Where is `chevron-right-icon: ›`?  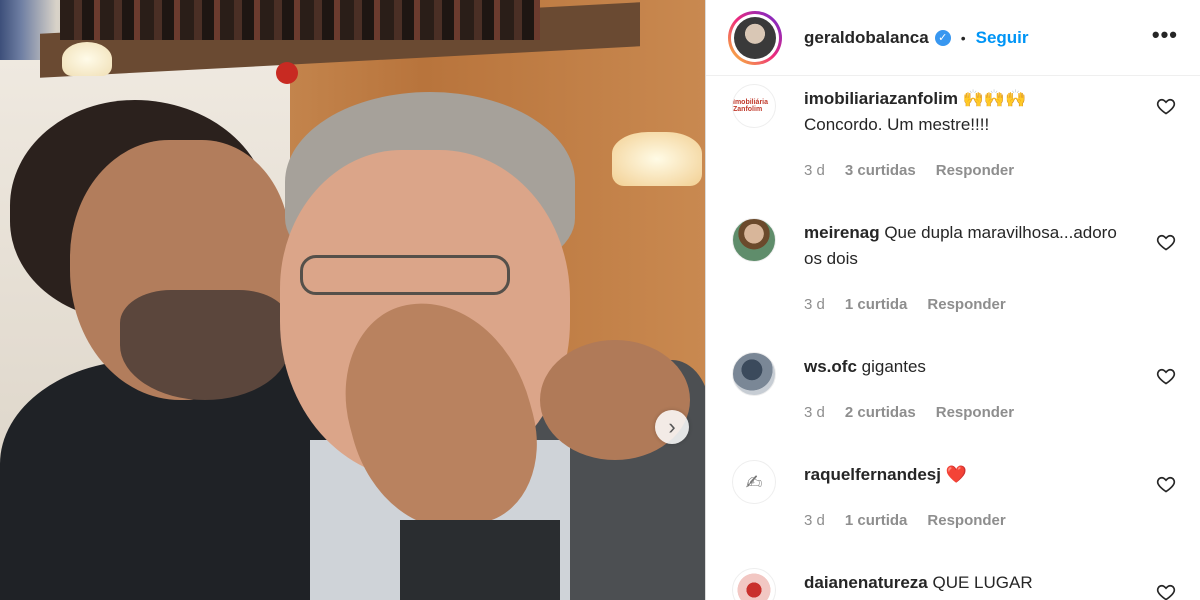
chevron-right-icon: › is located at coordinates (672, 426).